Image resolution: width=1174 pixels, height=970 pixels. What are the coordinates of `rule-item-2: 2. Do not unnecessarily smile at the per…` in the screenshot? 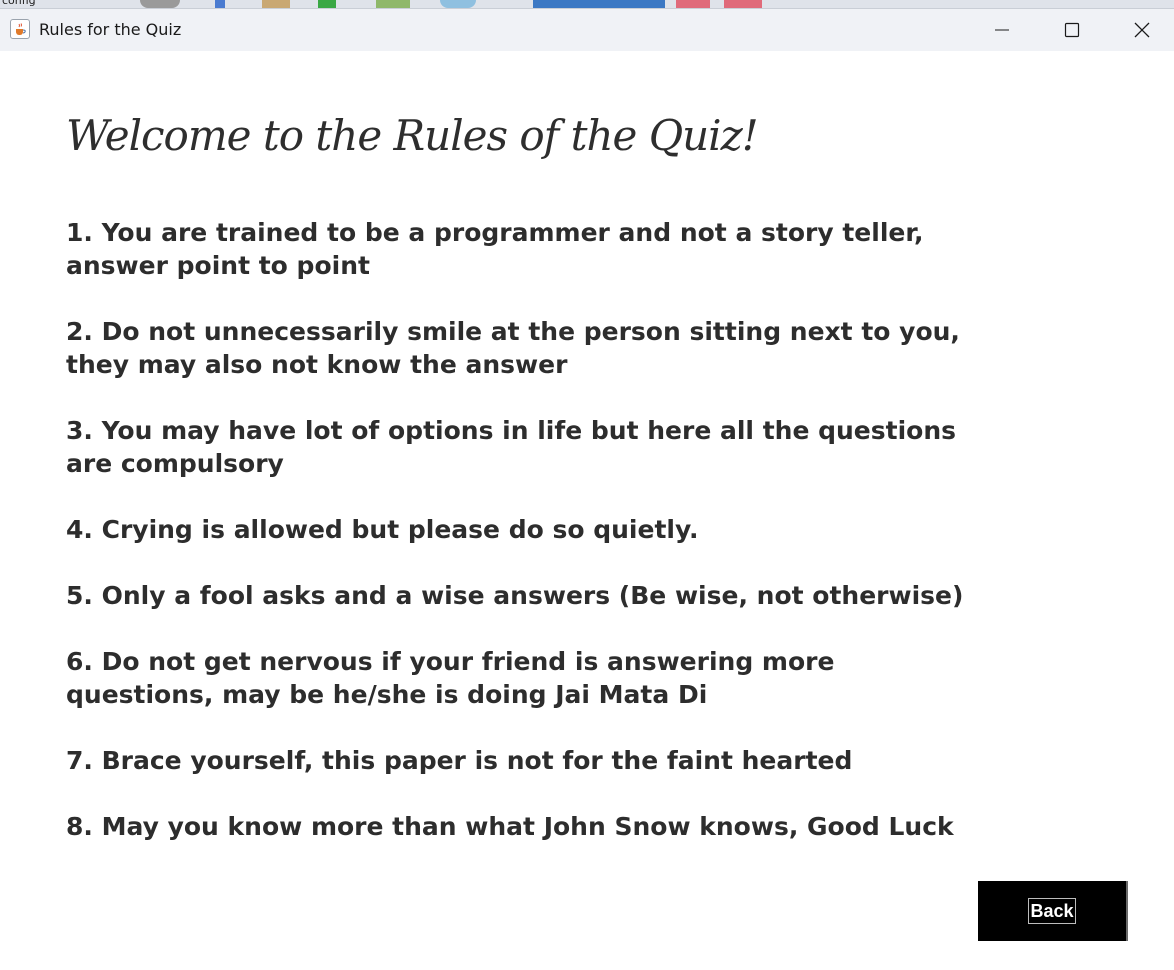 It's located at (513, 348).